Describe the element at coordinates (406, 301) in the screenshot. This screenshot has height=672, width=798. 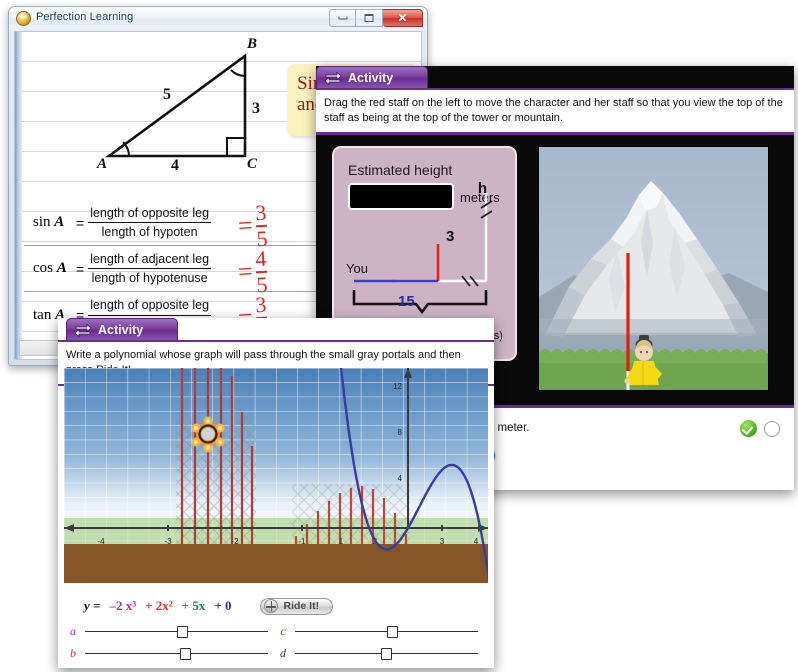
I see `diagram-label-distance: 15` at that location.